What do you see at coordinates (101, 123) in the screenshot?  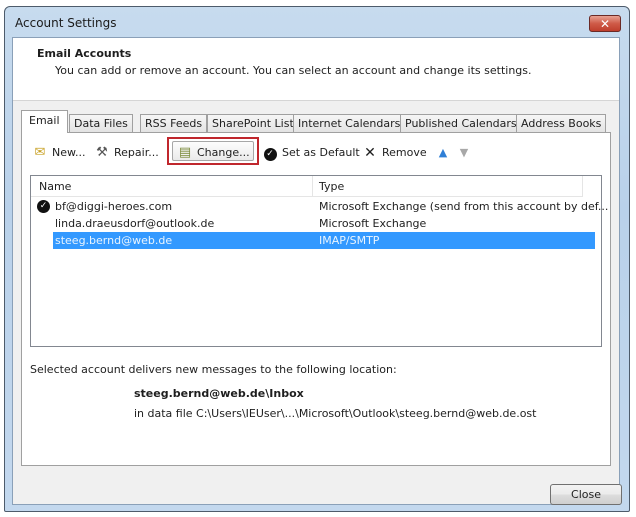 I see `tab-data-files: Data Files` at bounding box center [101, 123].